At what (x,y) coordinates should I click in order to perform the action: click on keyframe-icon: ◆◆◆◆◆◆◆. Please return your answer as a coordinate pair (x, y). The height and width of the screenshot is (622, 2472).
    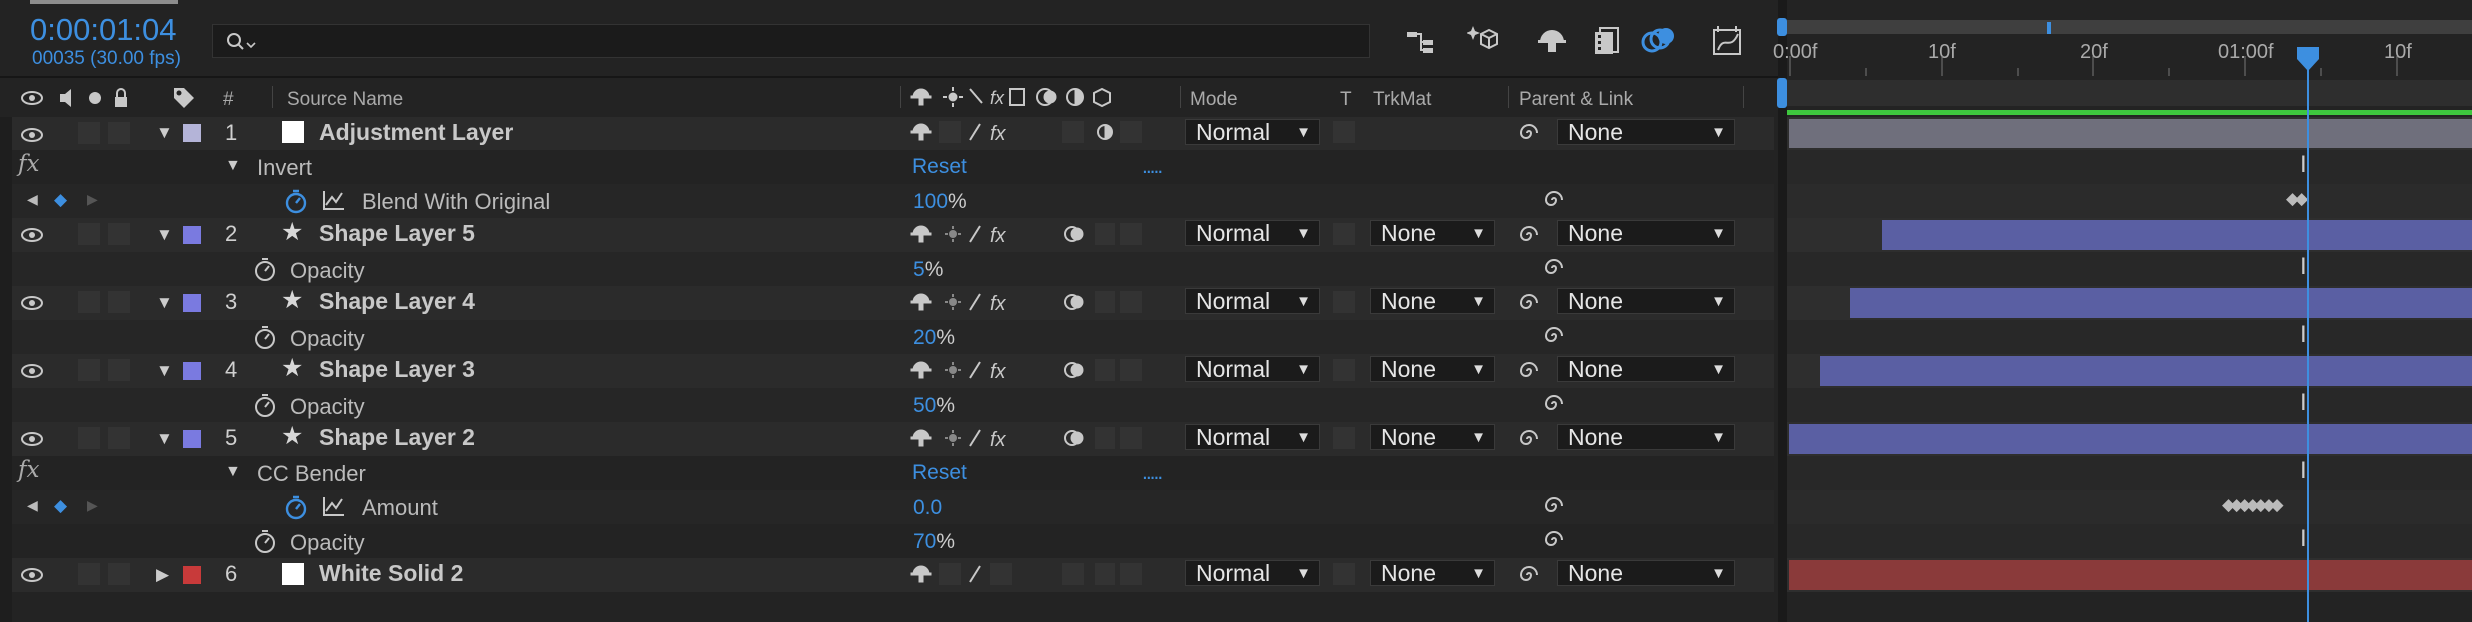
    Looking at the image, I should click on (2252, 504).